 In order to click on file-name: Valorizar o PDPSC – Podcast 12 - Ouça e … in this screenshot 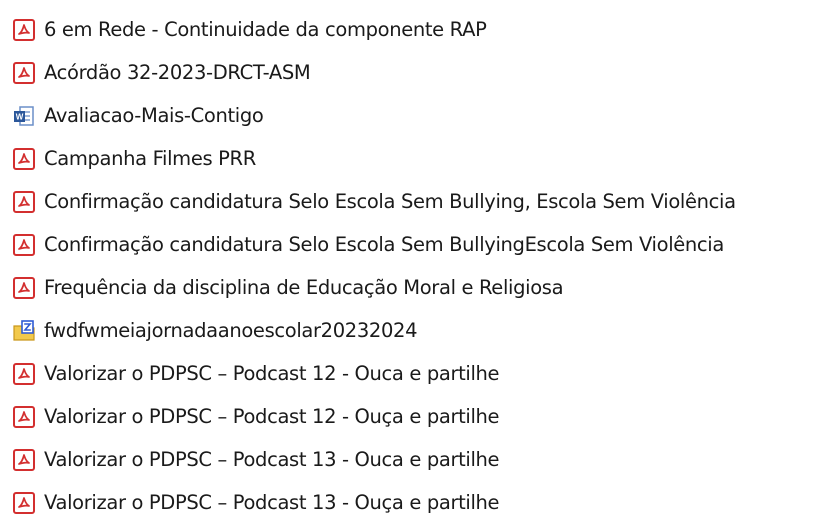, I will do `click(272, 417)`.